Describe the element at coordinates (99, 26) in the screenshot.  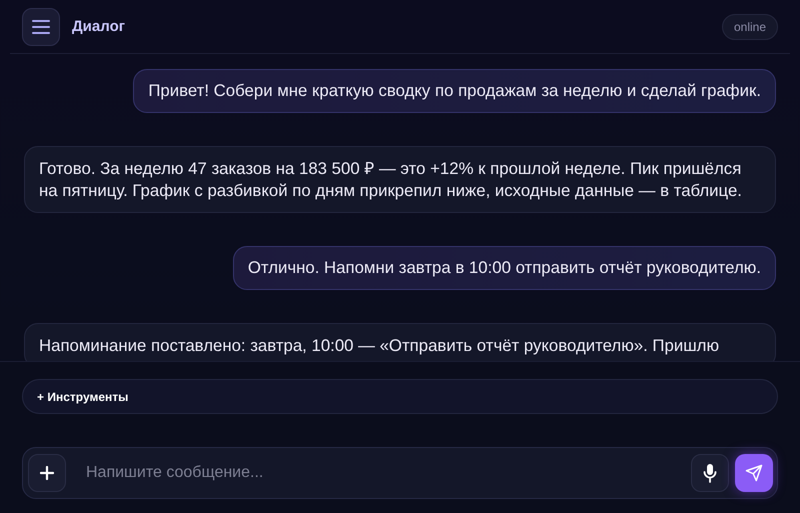
I see `chat-title: Диалог` at that location.